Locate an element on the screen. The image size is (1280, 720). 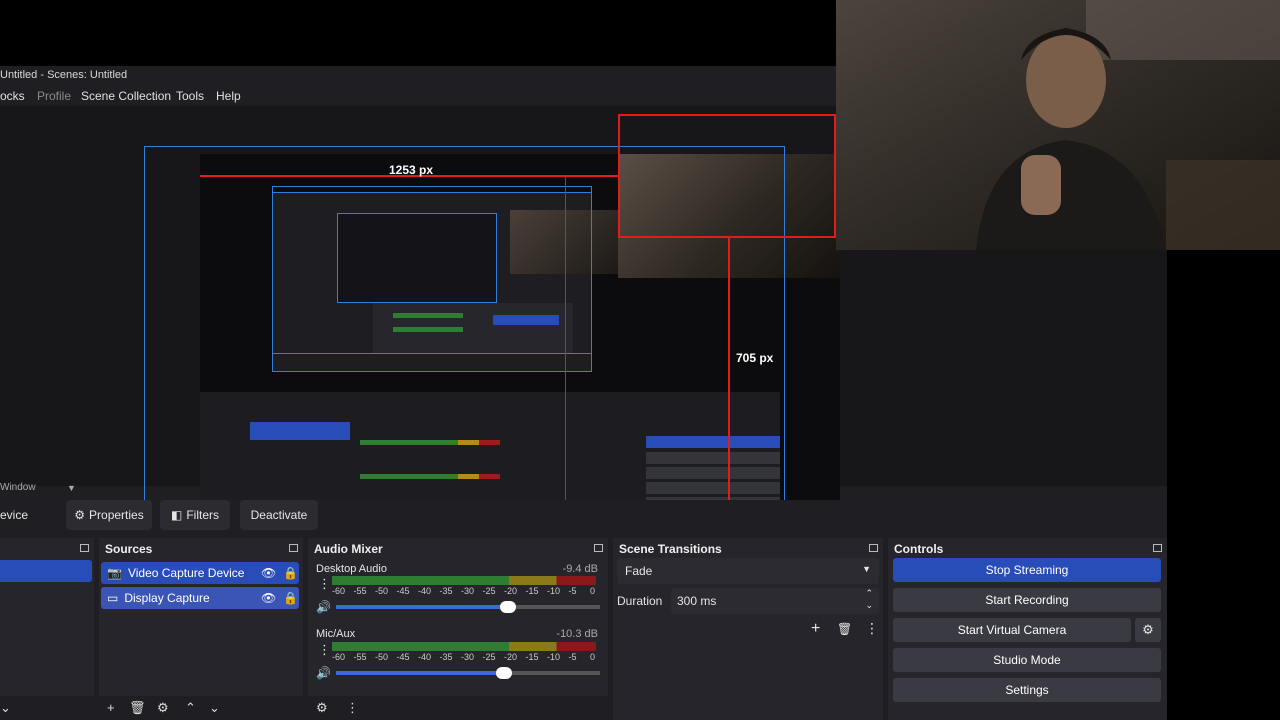
controls-title: Controls is located at coordinates (919, 549).